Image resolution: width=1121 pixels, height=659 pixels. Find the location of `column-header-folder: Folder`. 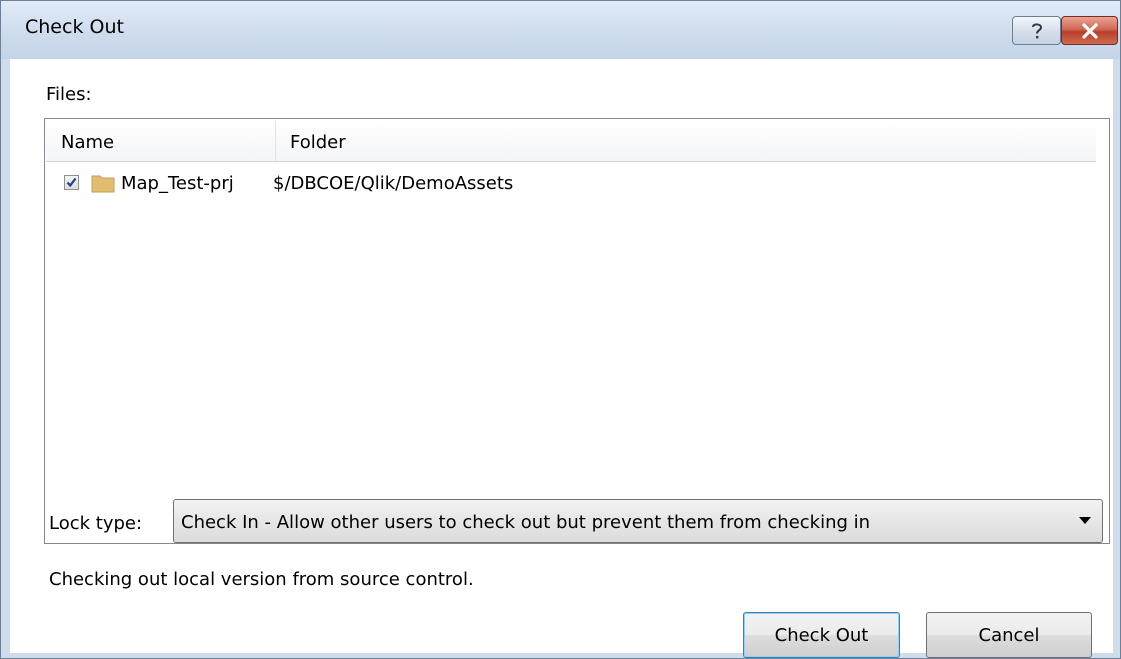

column-header-folder: Folder is located at coordinates (318, 142).